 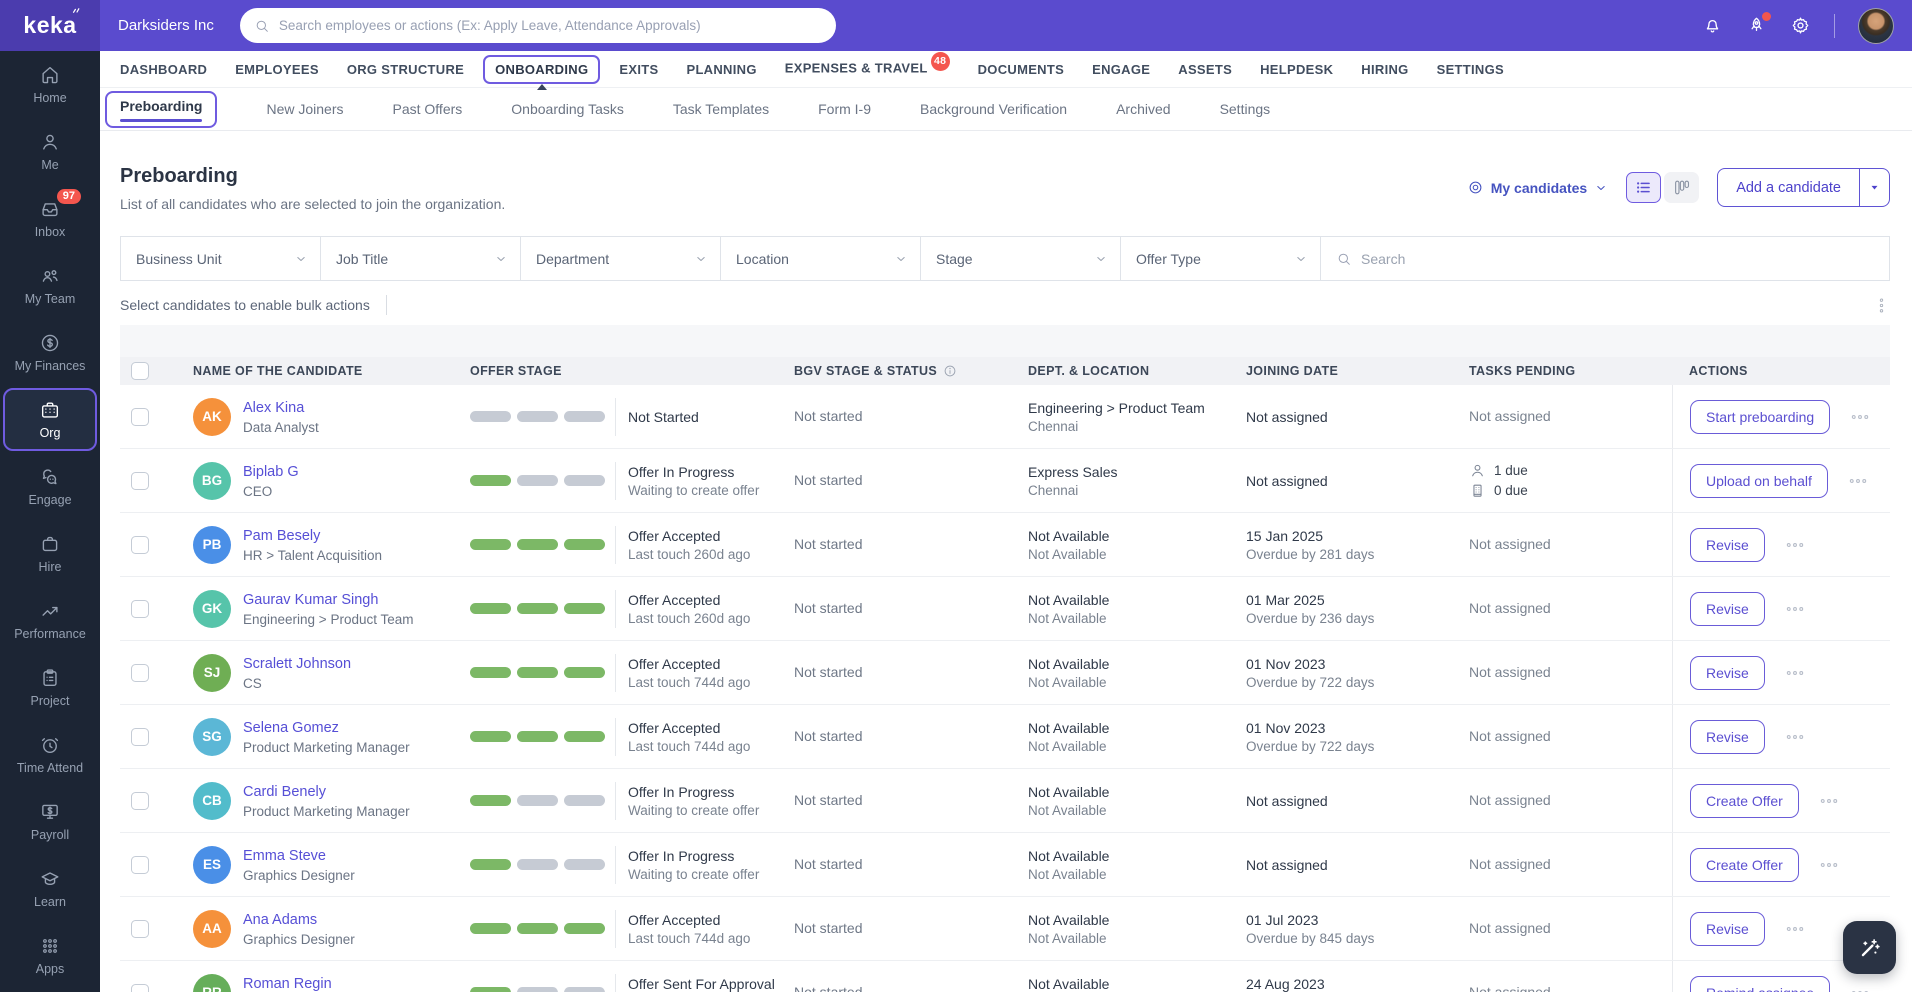 I want to click on nav-tab-dashboard: DASHBOARD, so click(x=170, y=69).